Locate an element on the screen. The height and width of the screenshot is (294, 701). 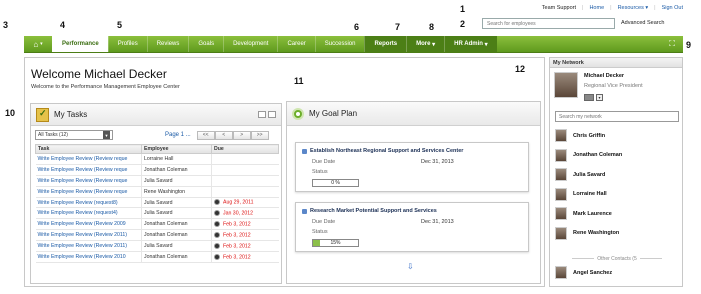
home-menu-button: ⌂ ▾ is located at coordinates (38, 44).